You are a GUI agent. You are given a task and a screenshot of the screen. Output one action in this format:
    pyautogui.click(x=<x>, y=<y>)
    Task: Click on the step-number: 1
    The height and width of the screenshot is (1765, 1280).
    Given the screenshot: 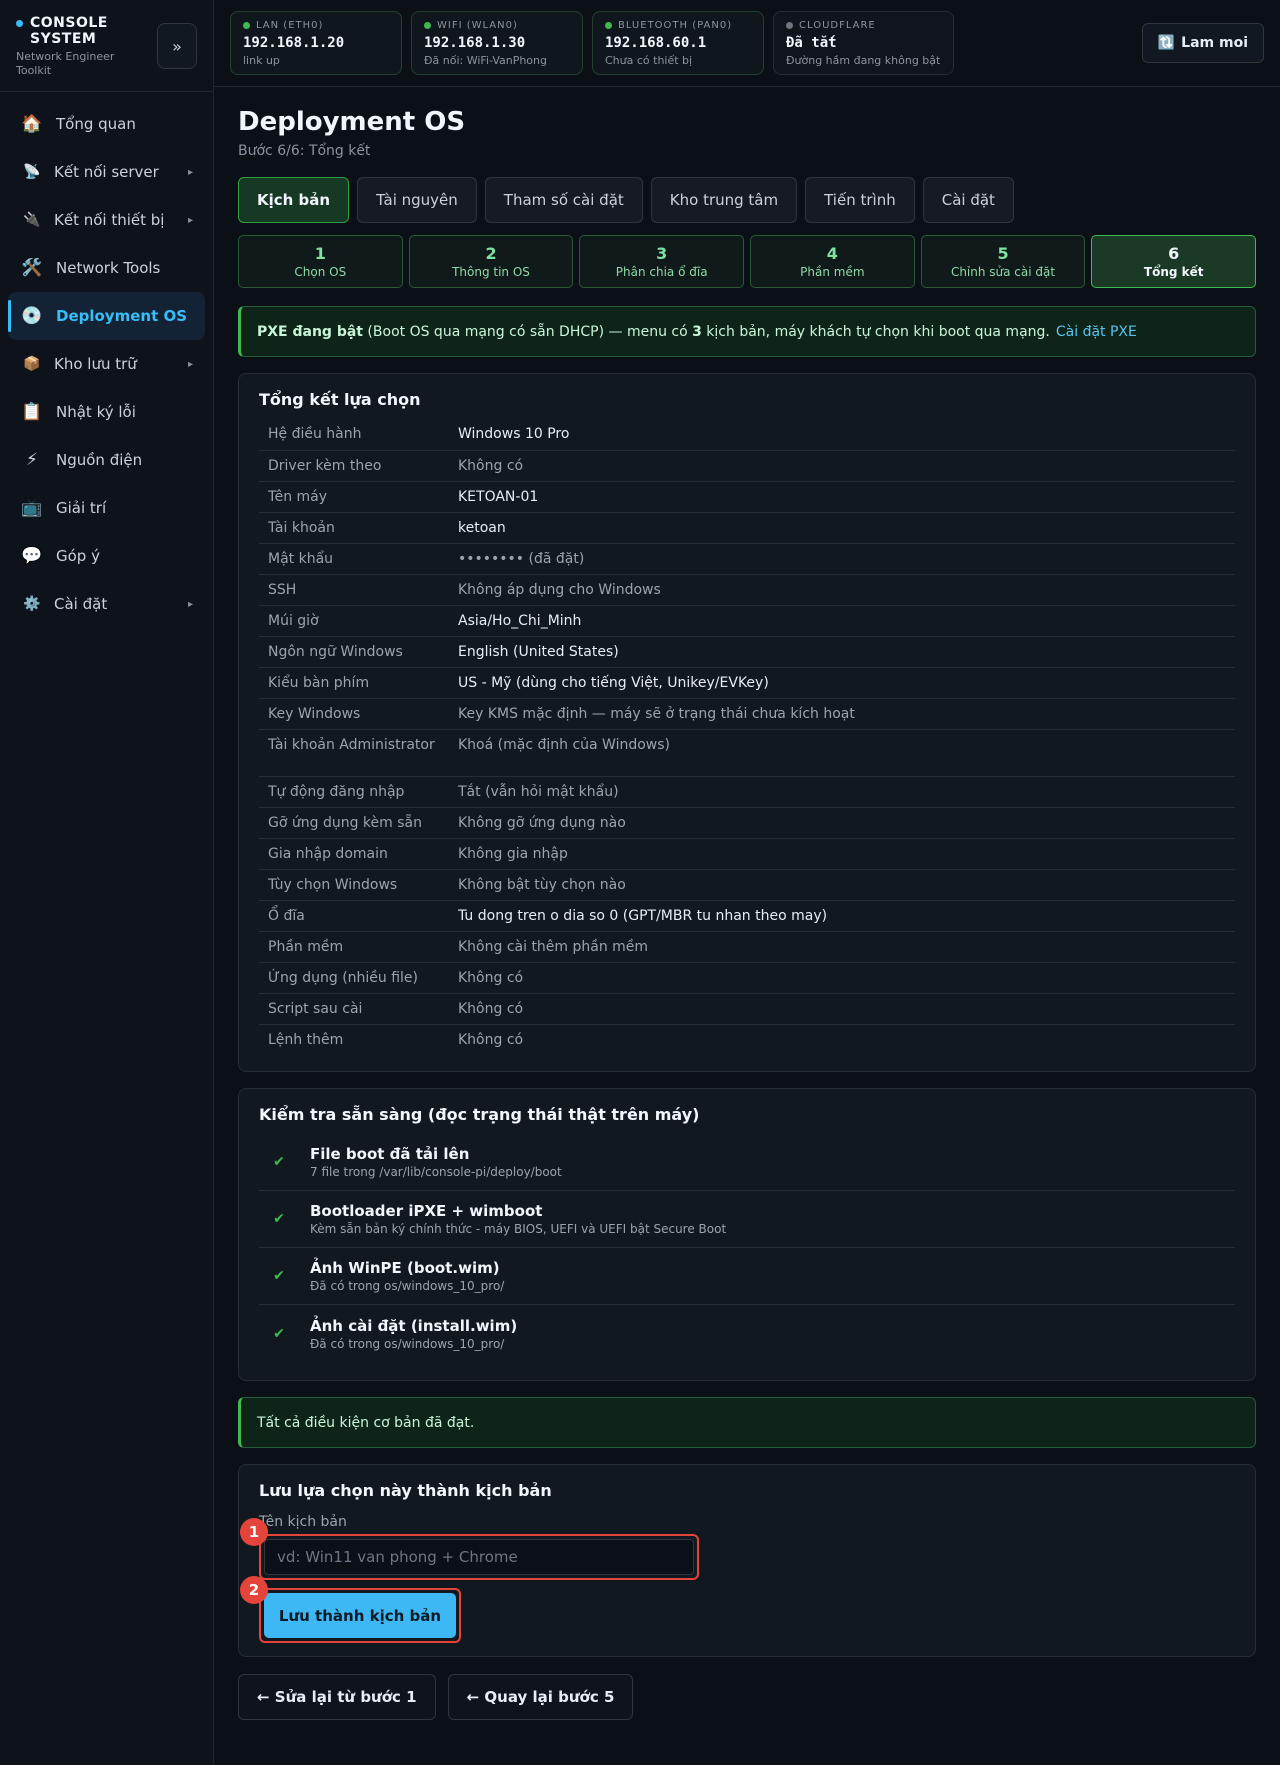 What is the action you would take?
    pyautogui.click(x=320, y=253)
    